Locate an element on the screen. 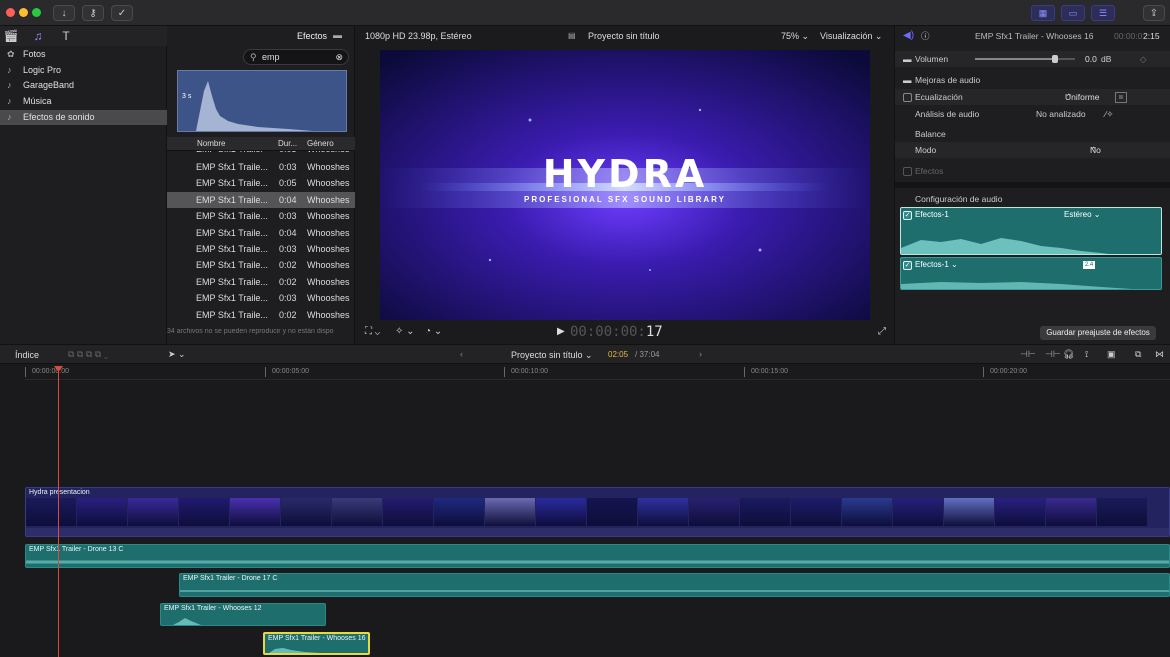  library-item-efectos: ♪ Efectos de sonido is located at coordinates (83, 117).